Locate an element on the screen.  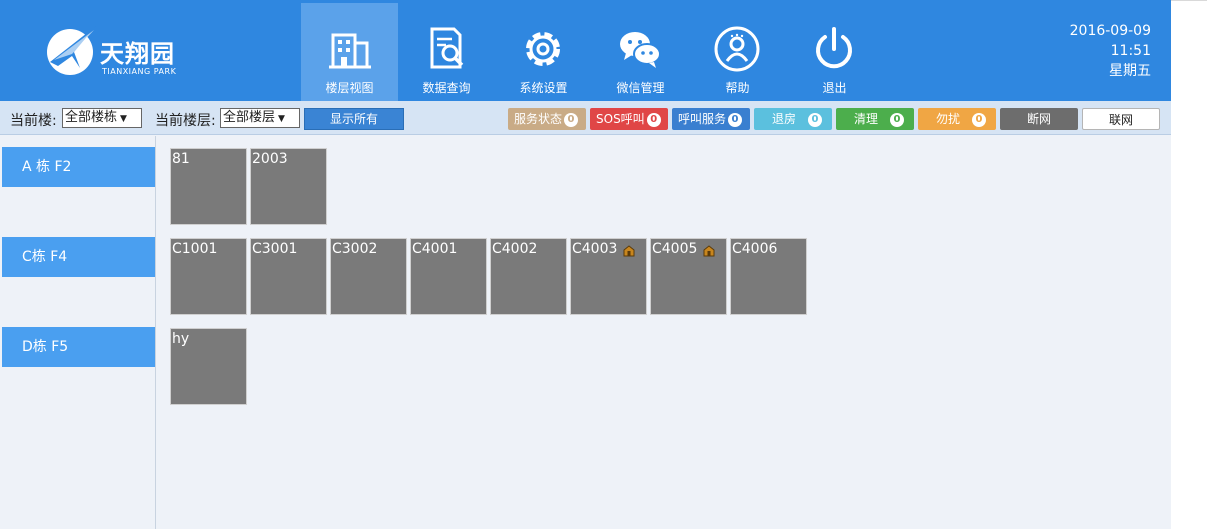
status-label: 清理 is located at coordinates (866, 119).